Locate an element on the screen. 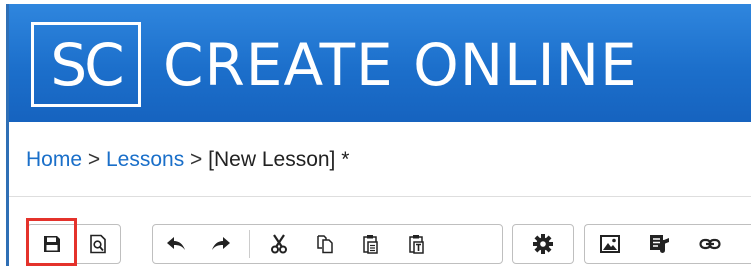 This screenshot has height=266, width=751. settings-button is located at coordinates (543, 244).